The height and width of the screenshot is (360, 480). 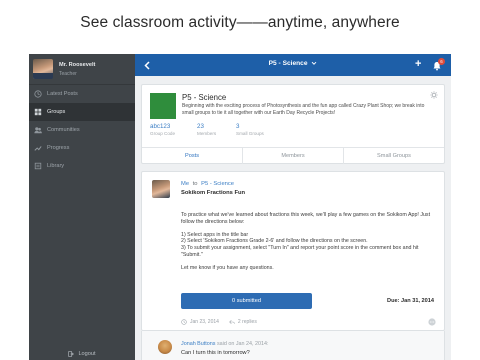 I want to click on sidebar-item-groups: Groups, so click(x=82, y=112).